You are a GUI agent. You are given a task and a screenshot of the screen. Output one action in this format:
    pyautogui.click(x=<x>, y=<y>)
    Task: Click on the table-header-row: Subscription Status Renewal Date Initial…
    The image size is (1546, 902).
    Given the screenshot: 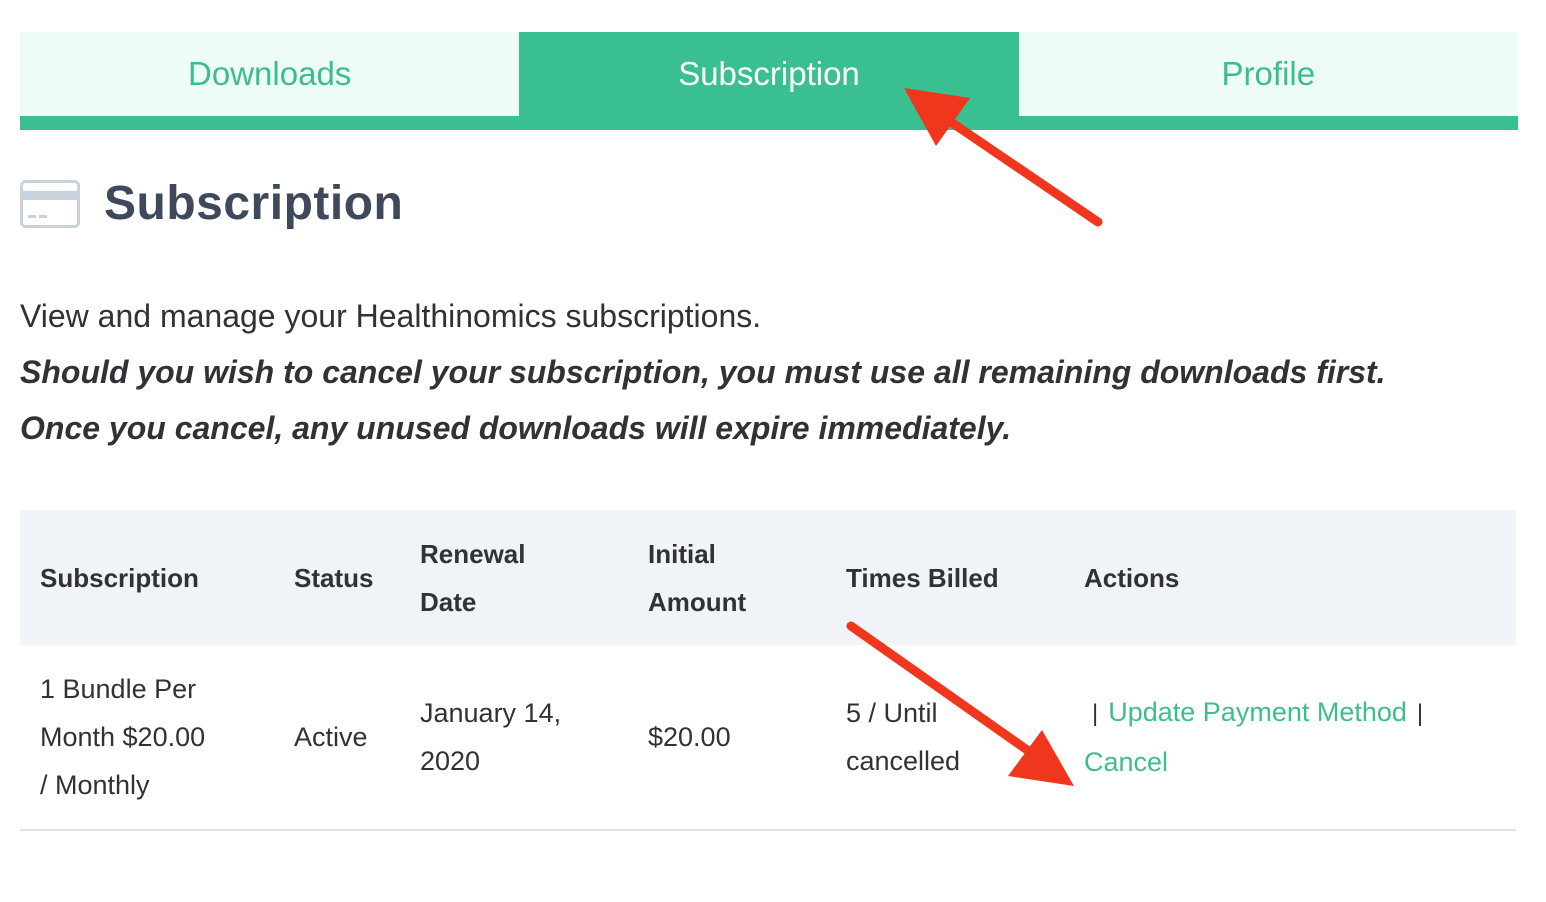 What is the action you would take?
    pyautogui.click(x=768, y=577)
    